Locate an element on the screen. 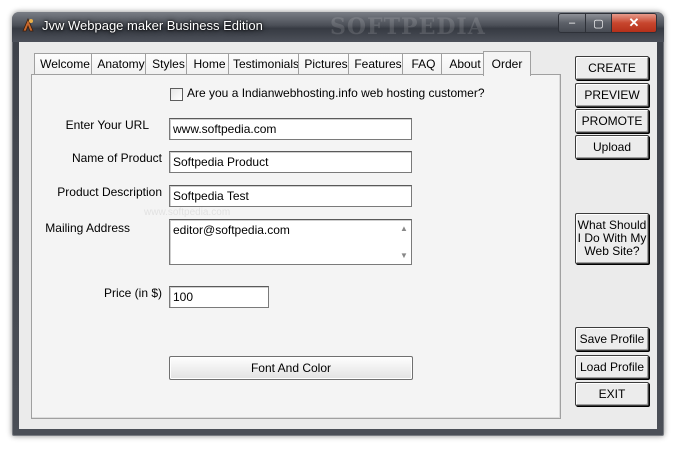  url-input: www.softpedia.com is located at coordinates (290, 129).